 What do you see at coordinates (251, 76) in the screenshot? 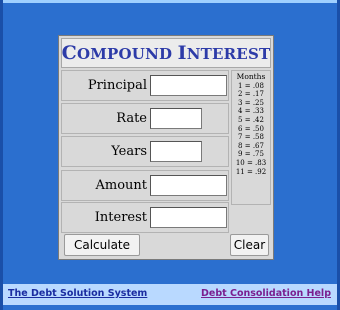
I see `months-heading: Months` at bounding box center [251, 76].